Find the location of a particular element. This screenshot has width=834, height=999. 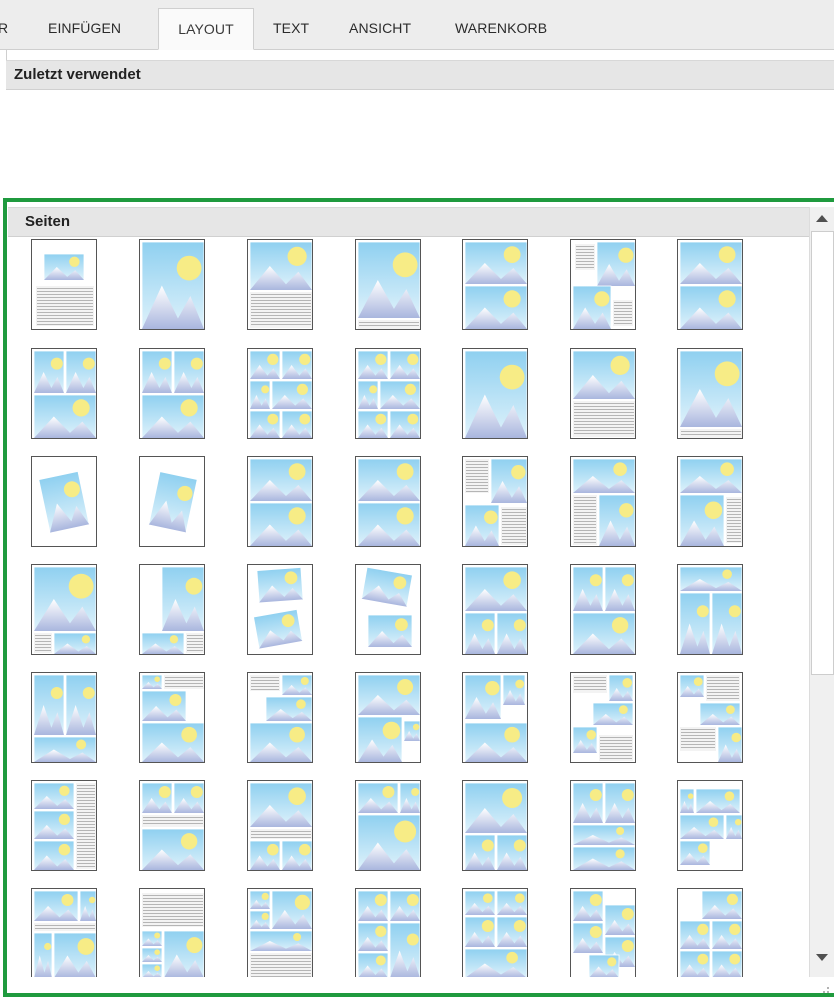

resize-grip-icon is located at coordinates (824, 988).